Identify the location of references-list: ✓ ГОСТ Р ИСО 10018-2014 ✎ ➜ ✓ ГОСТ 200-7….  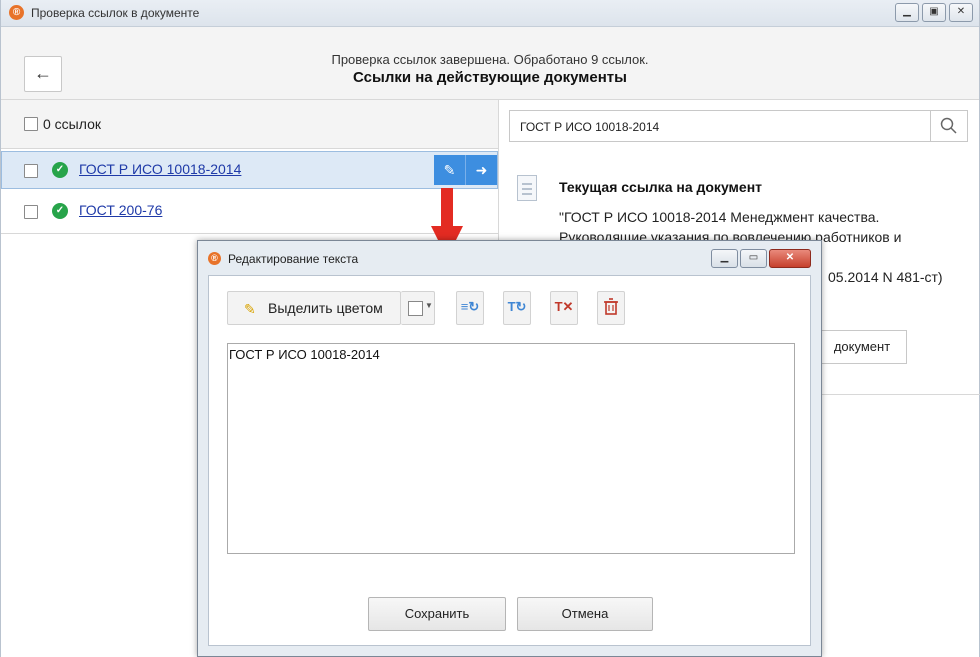
(249, 191).